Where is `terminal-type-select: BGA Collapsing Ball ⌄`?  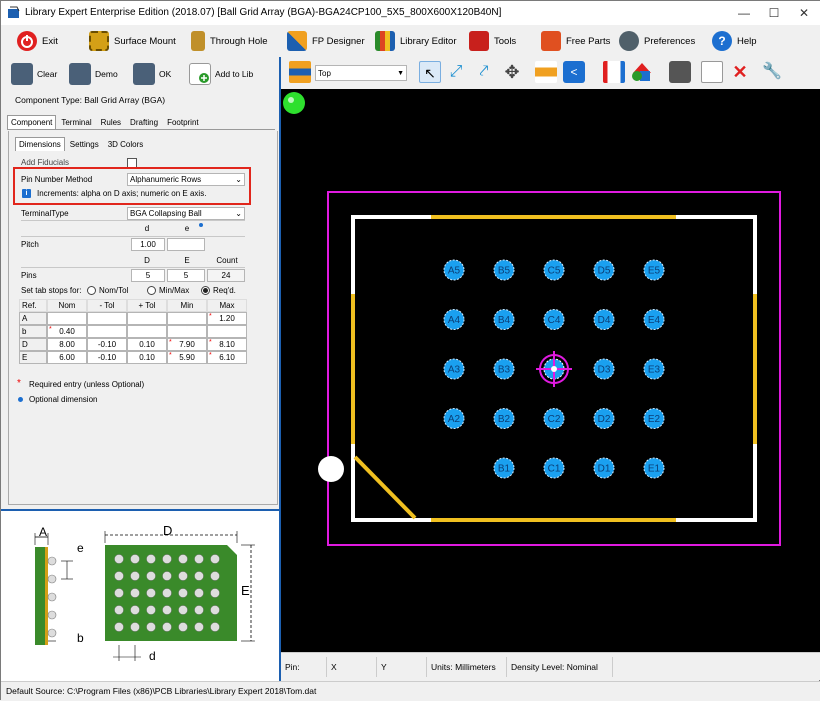 terminal-type-select: BGA Collapsing Ball ⌄ is located at coordinates (186, 213).